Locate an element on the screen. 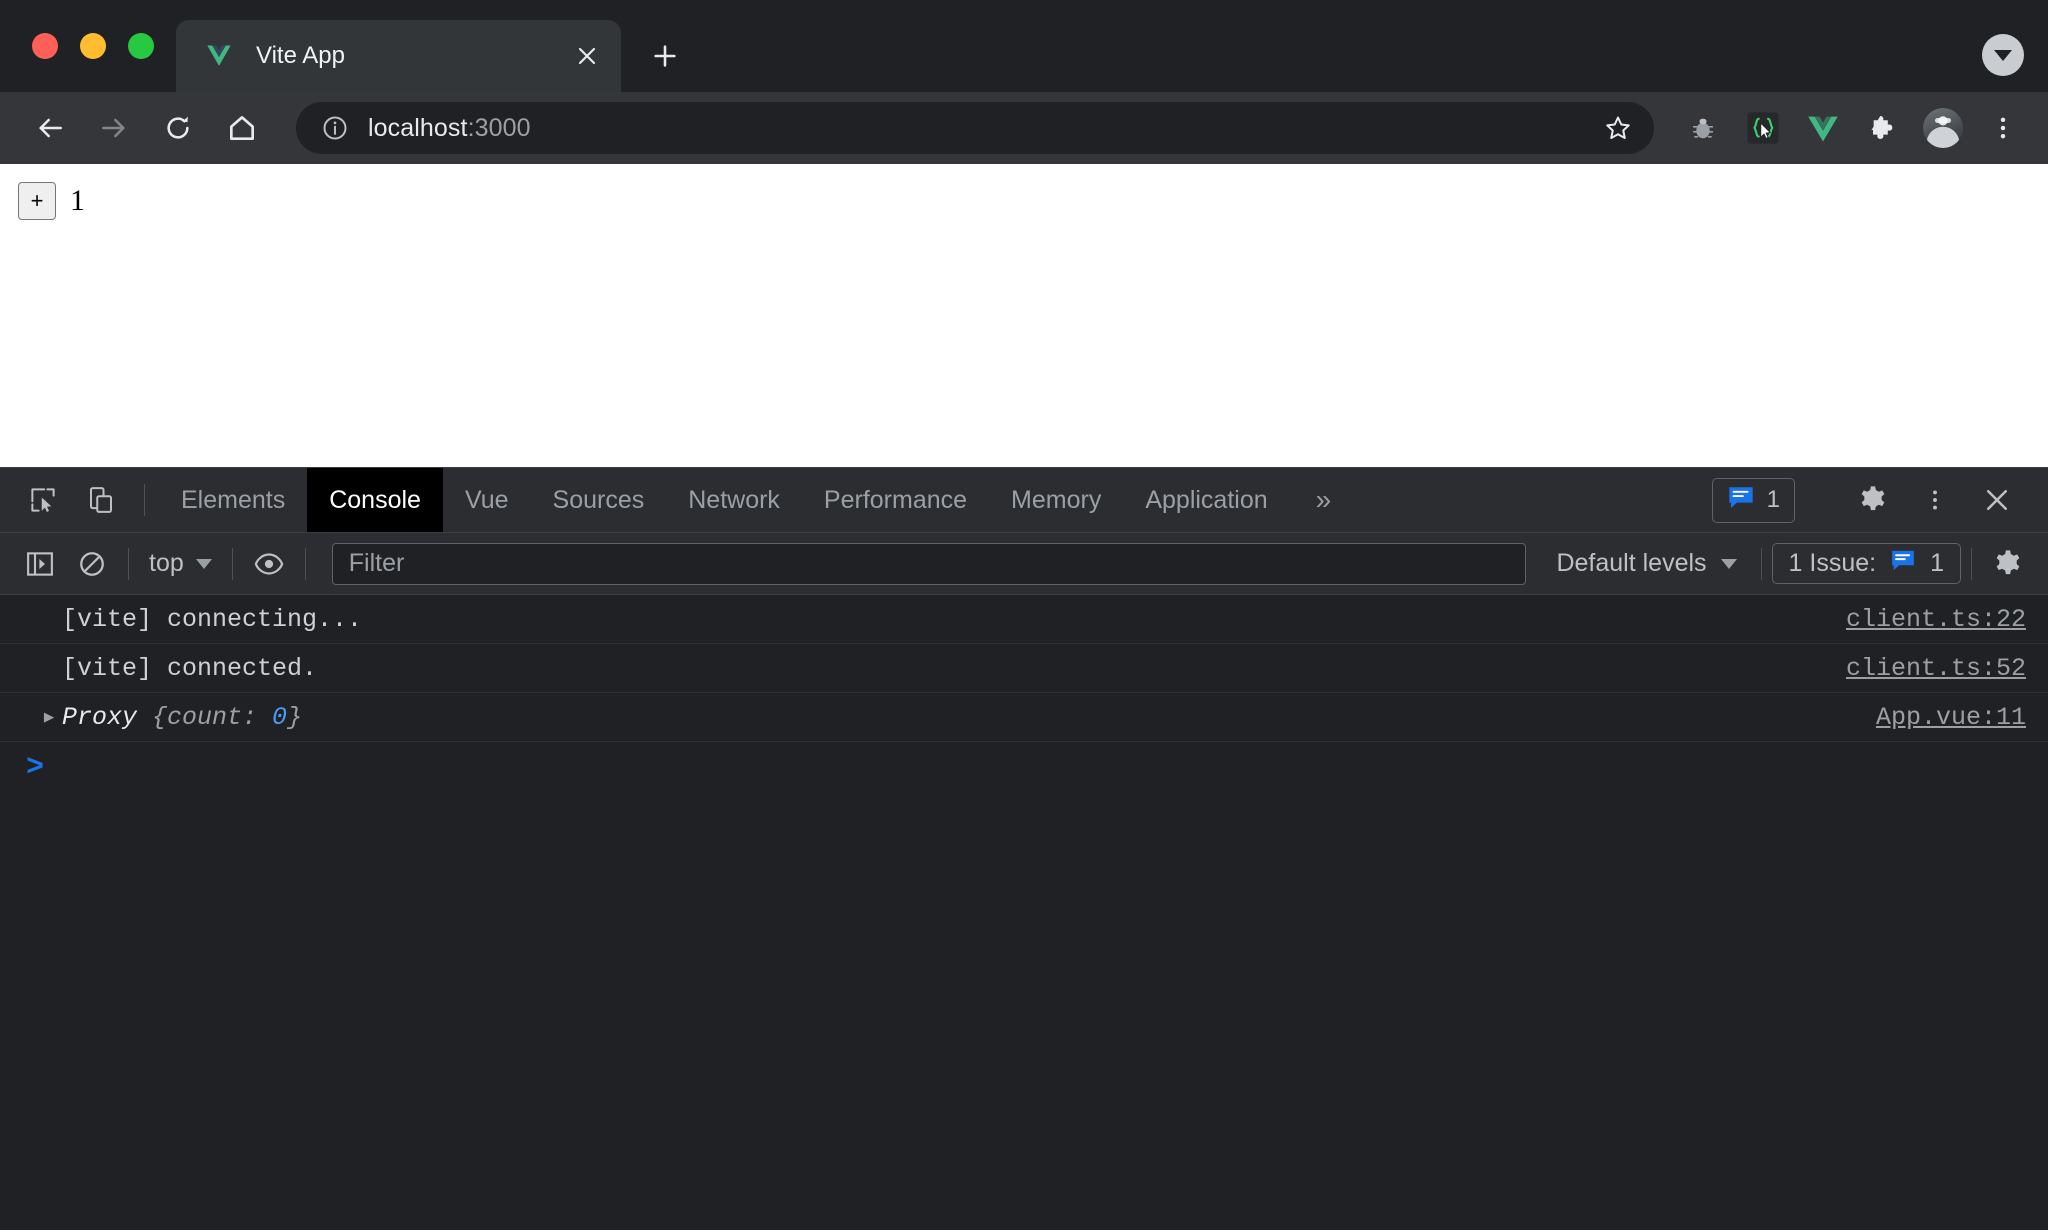 The image size is (2048, 1230). counter-widget: + 1 is located at coordinates (1024, 192).